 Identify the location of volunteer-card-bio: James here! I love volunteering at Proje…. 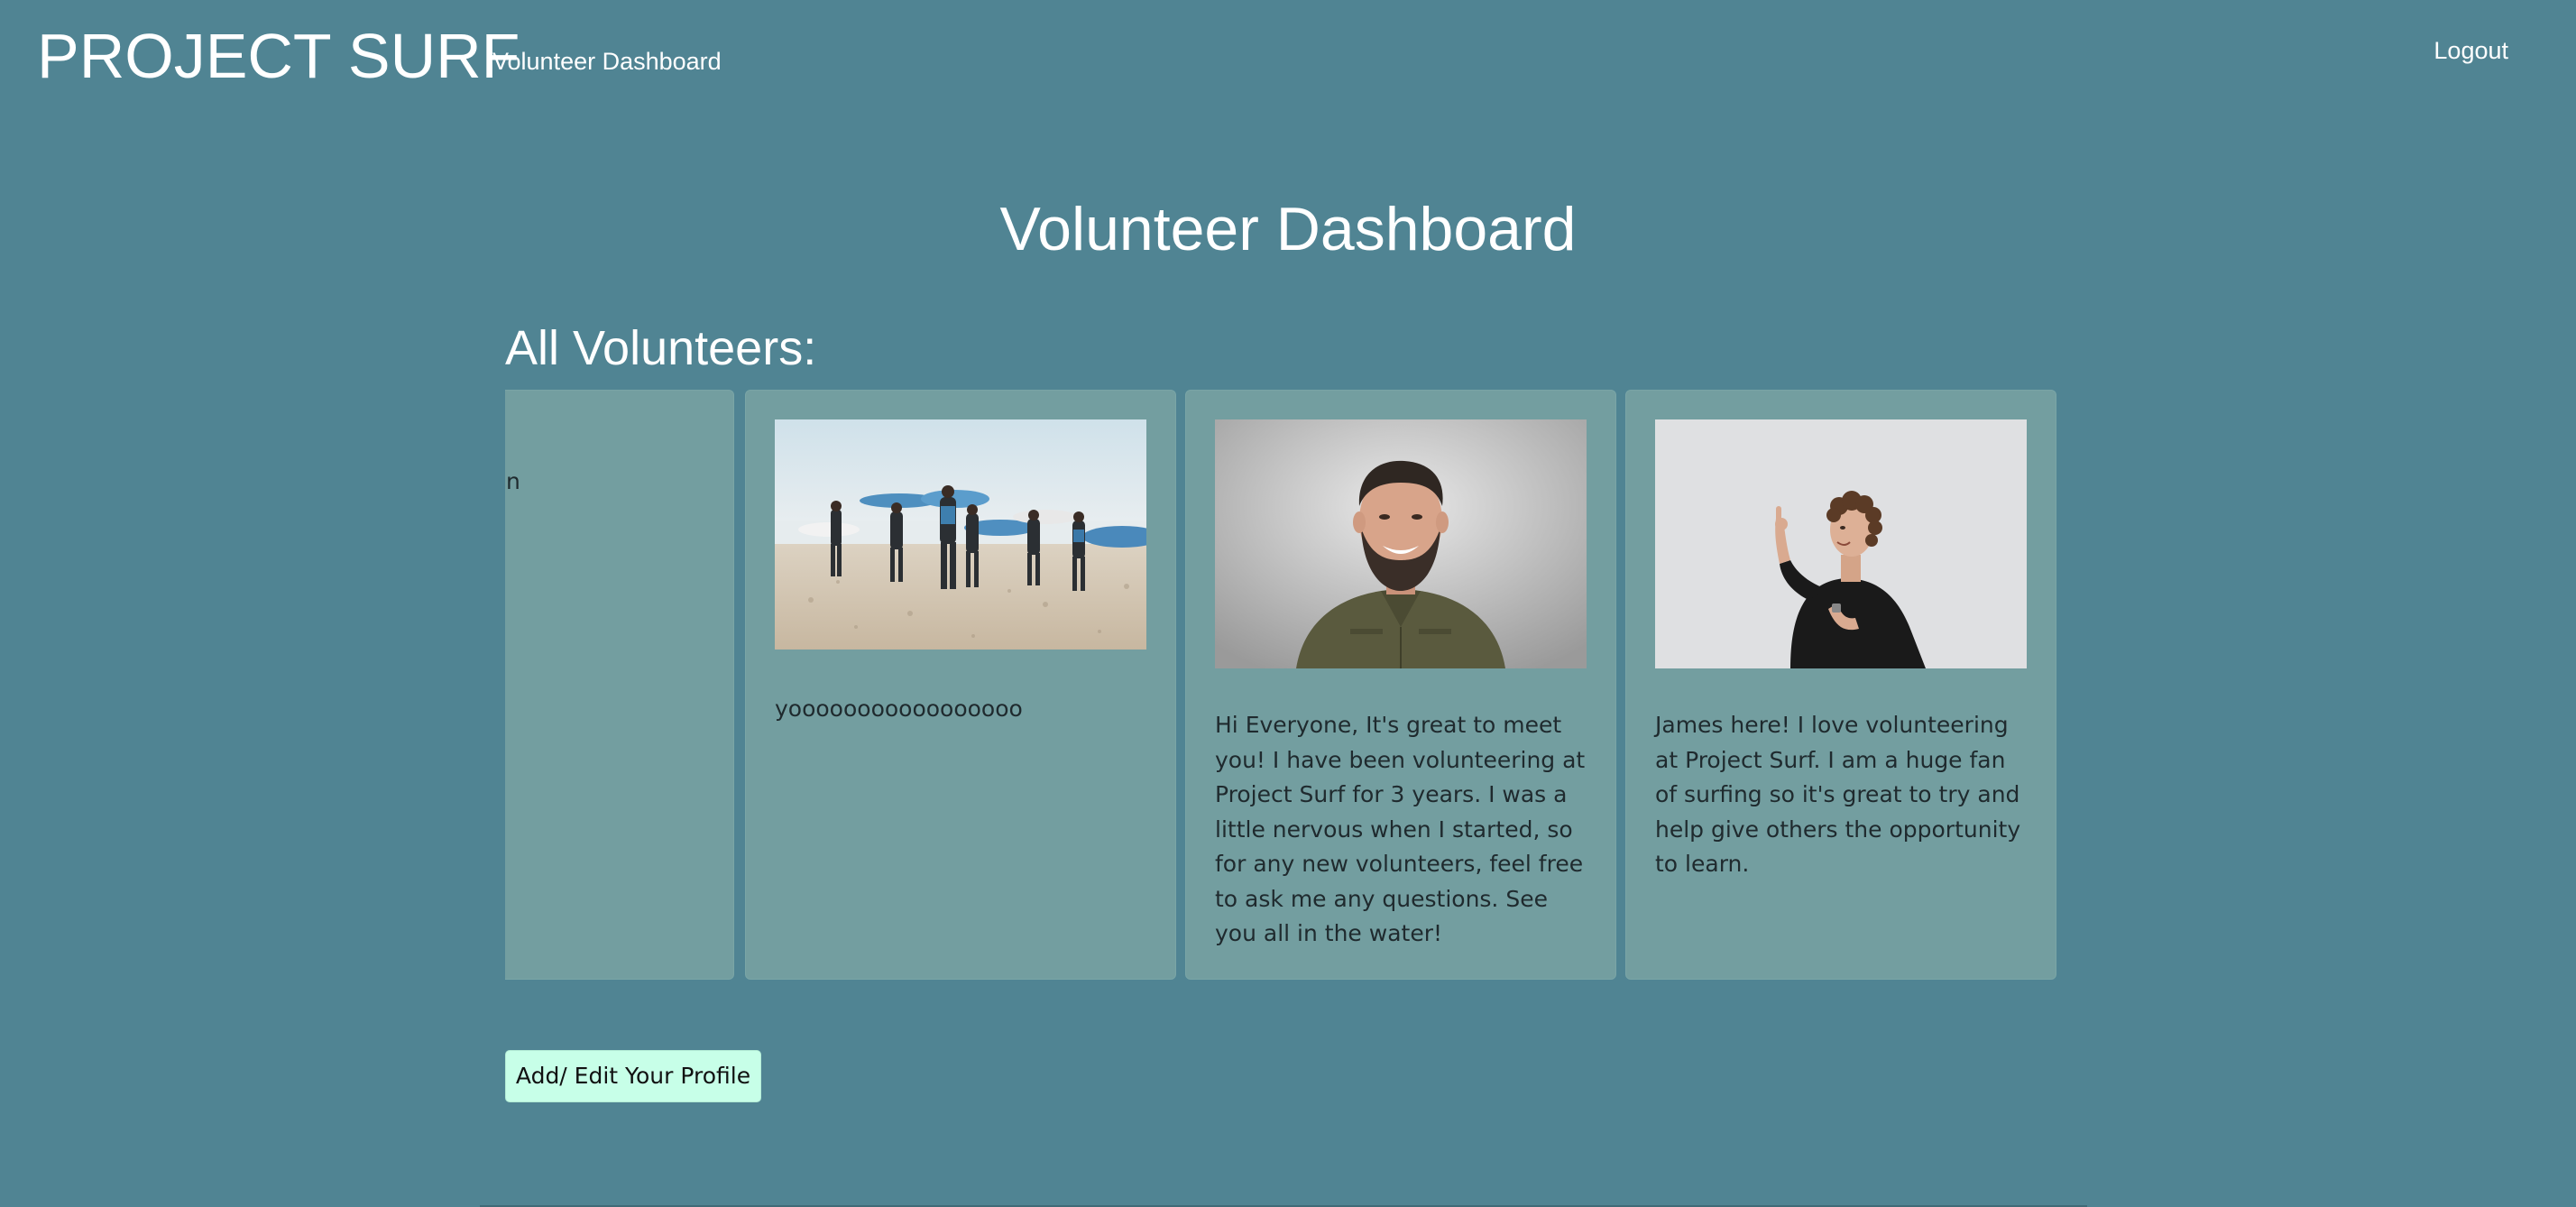
(1838, 794).